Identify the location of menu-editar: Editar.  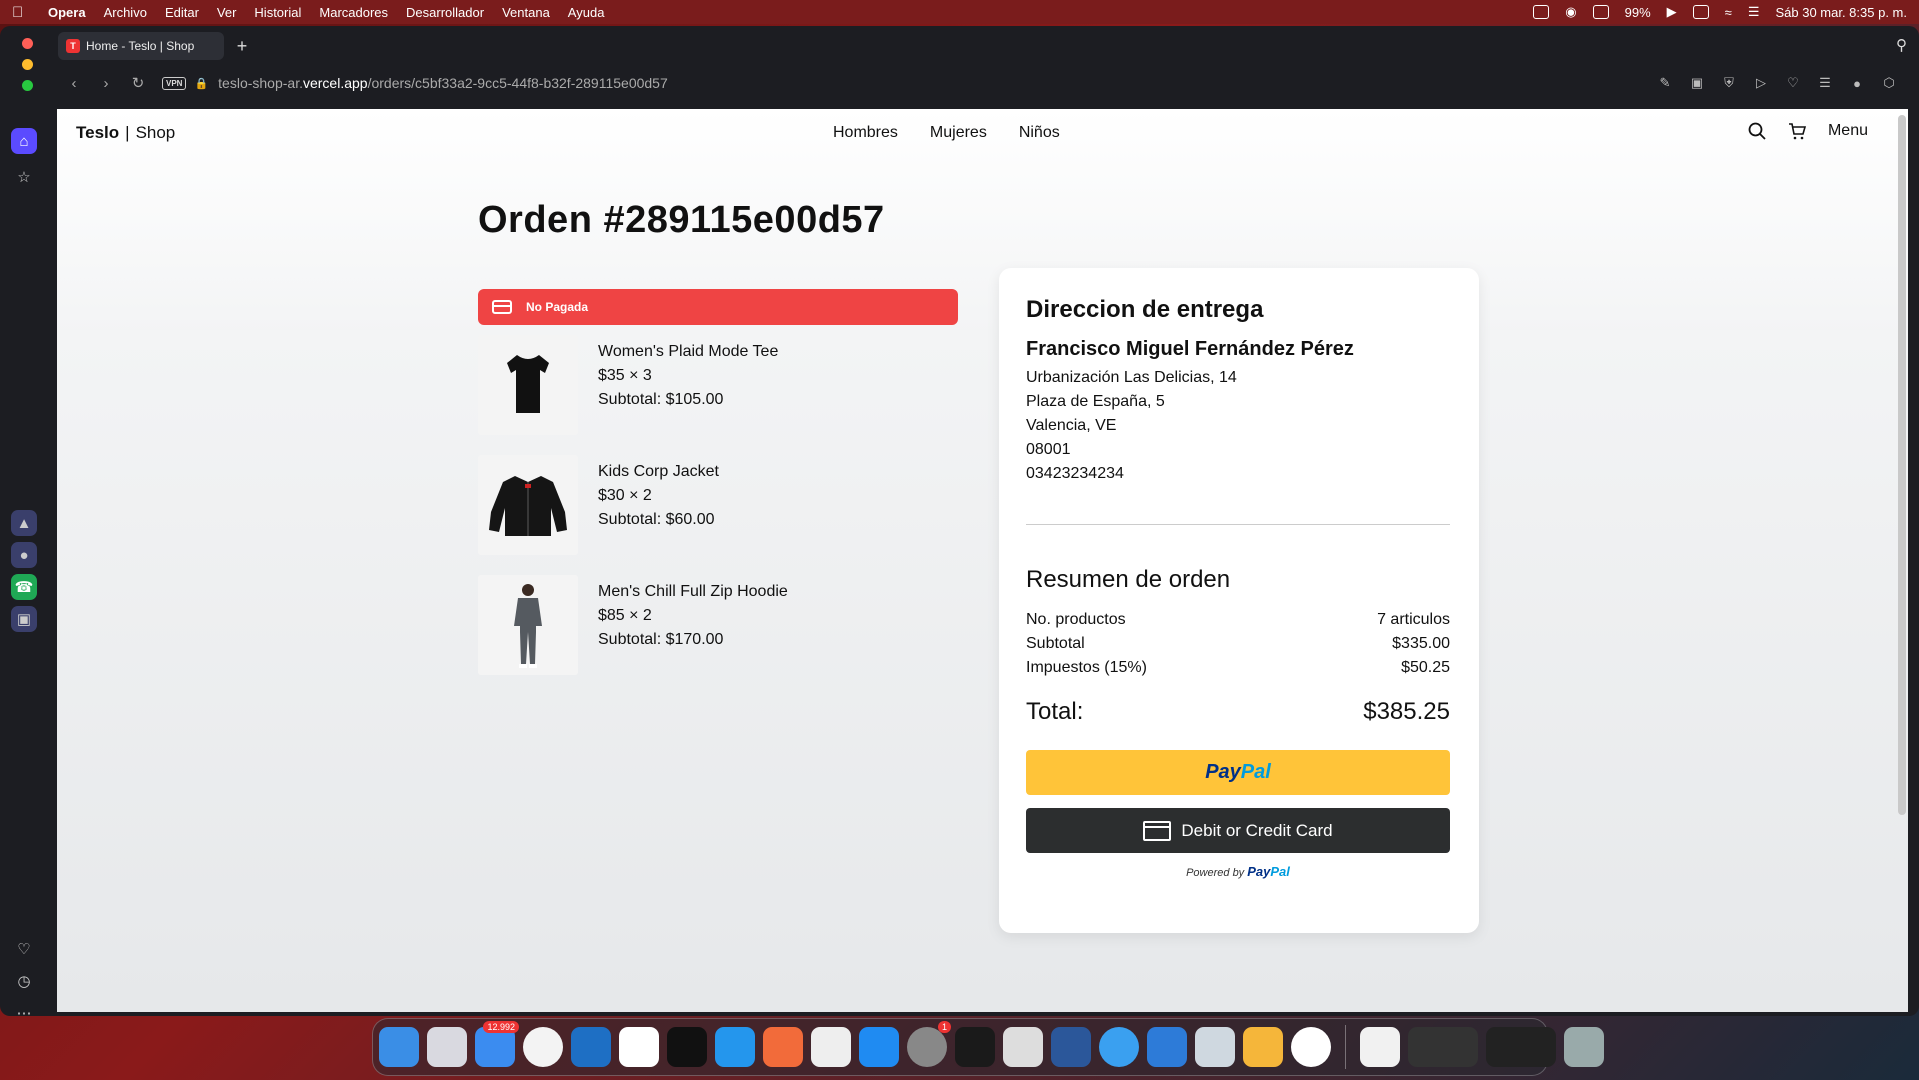
(182, 12).